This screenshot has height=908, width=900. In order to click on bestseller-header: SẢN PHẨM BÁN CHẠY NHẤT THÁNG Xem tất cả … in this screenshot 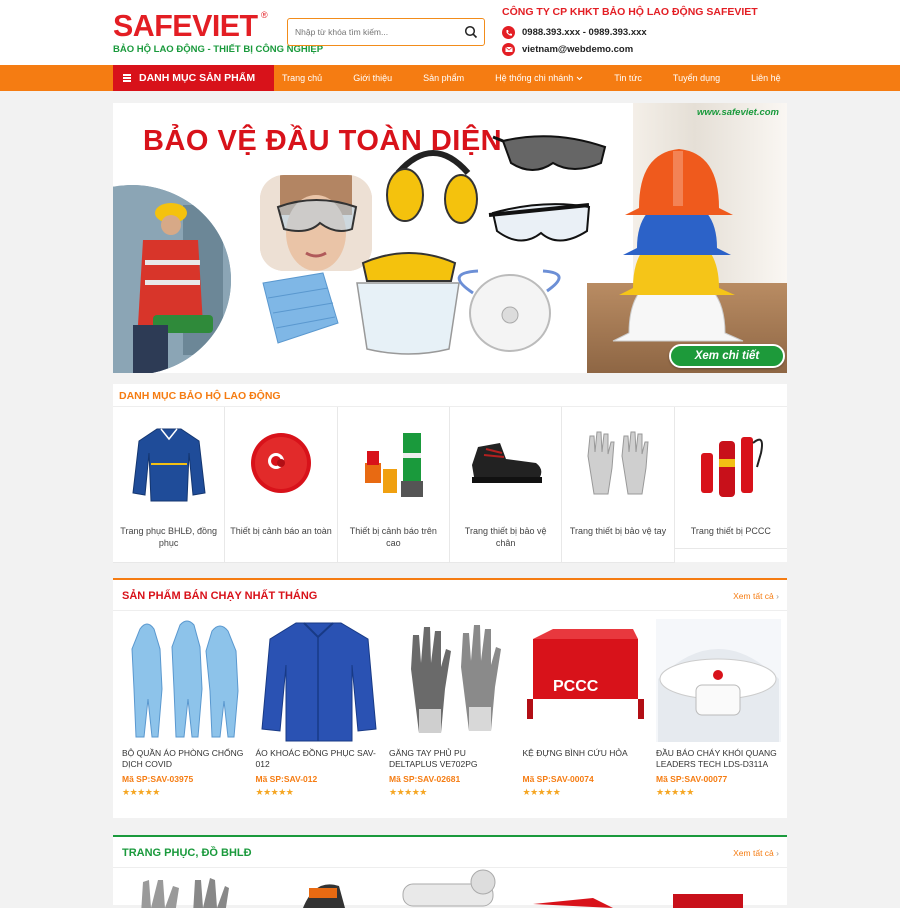, I will do `click(450, 595)`.